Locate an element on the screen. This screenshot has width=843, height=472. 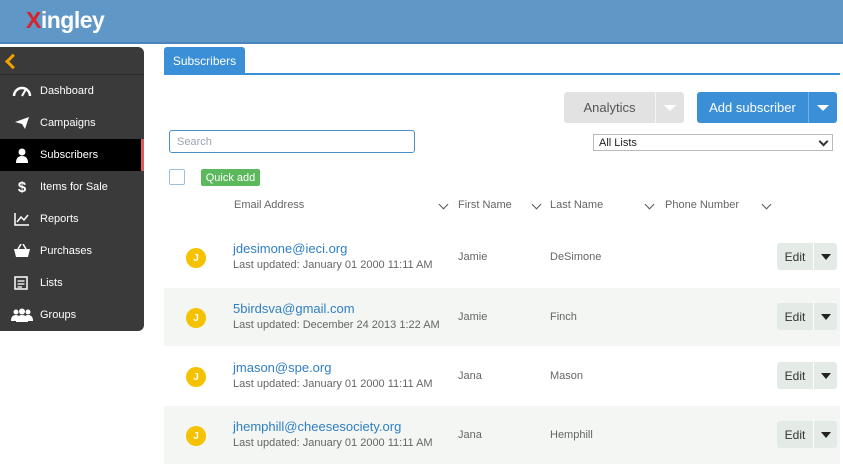
add-subscriber-button: Add subscriber is located at coordinates (767, 107).